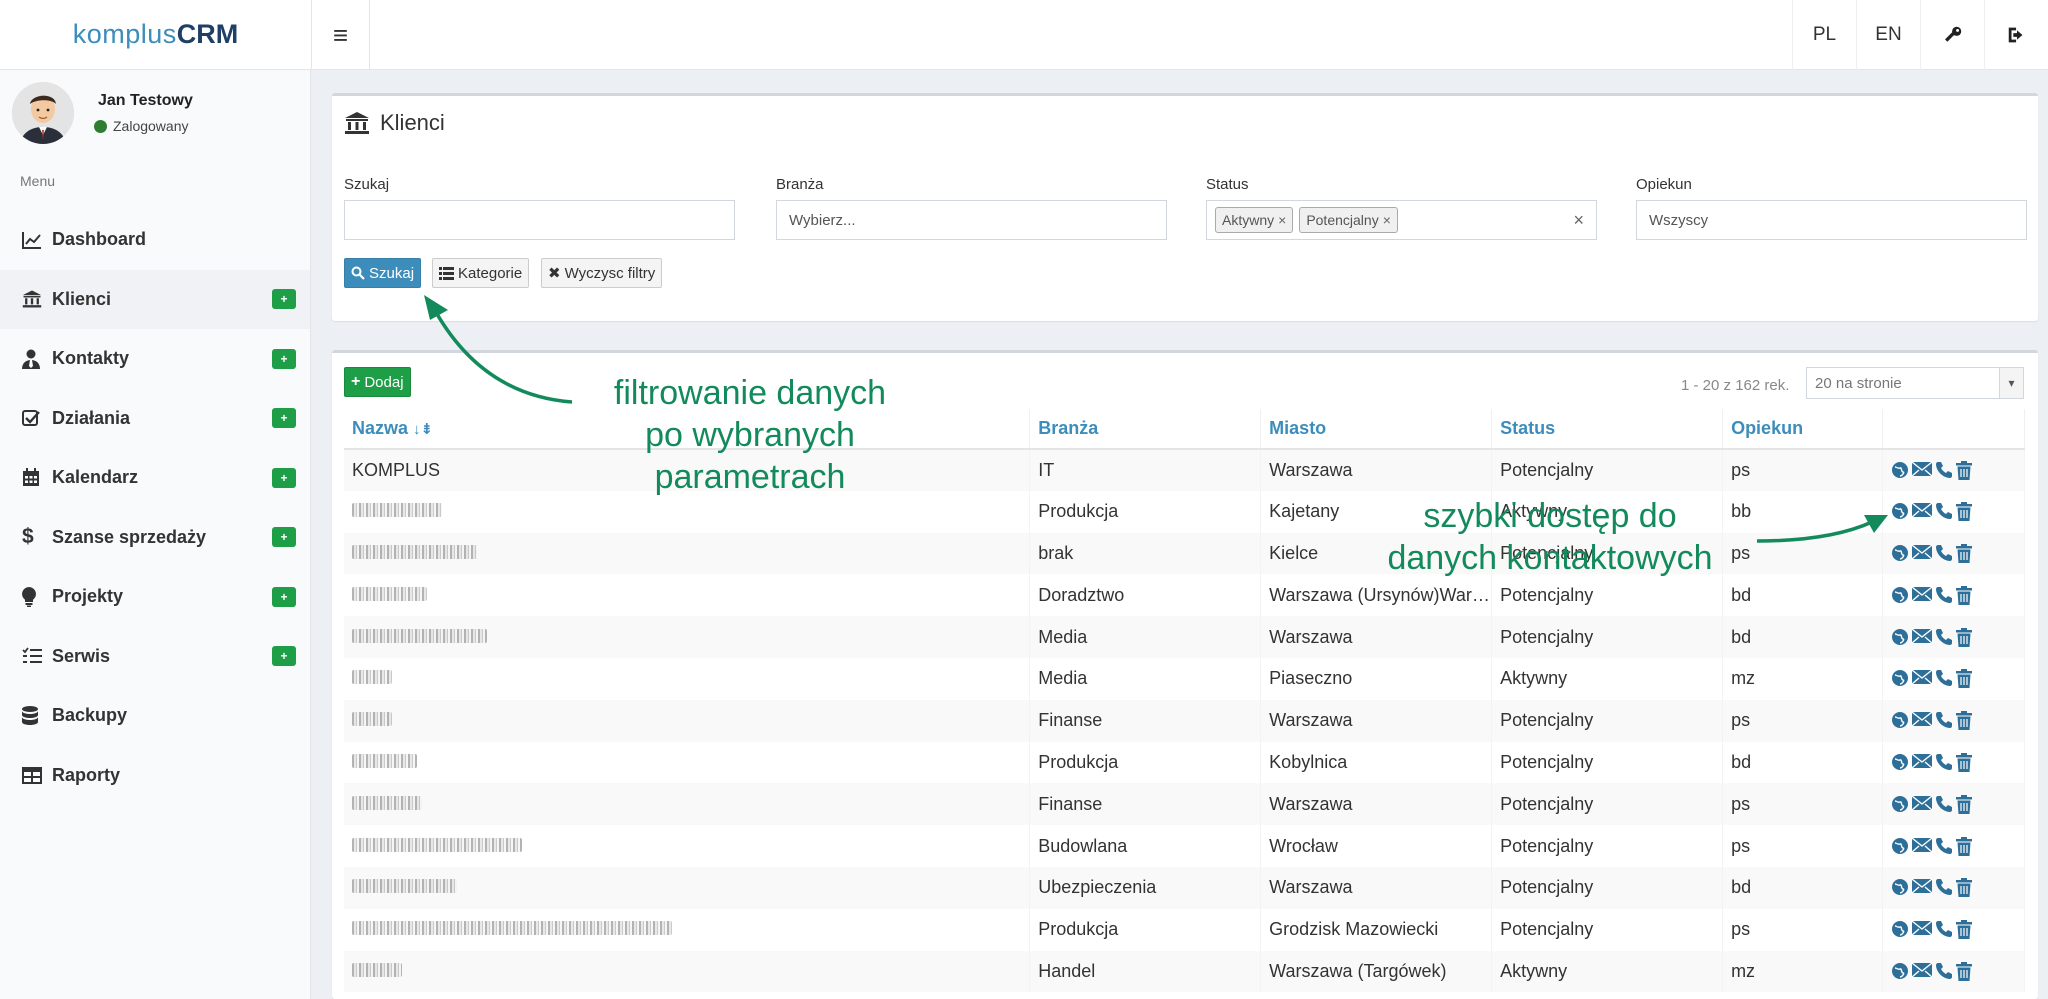 This screenshot has height=999, width=2048. What do you see at coordinates (1550, 537) in the screenshot?
I see `annotation-contact: szybki dostęp do danych kontaktowych` at bounding box center [1550, 537].